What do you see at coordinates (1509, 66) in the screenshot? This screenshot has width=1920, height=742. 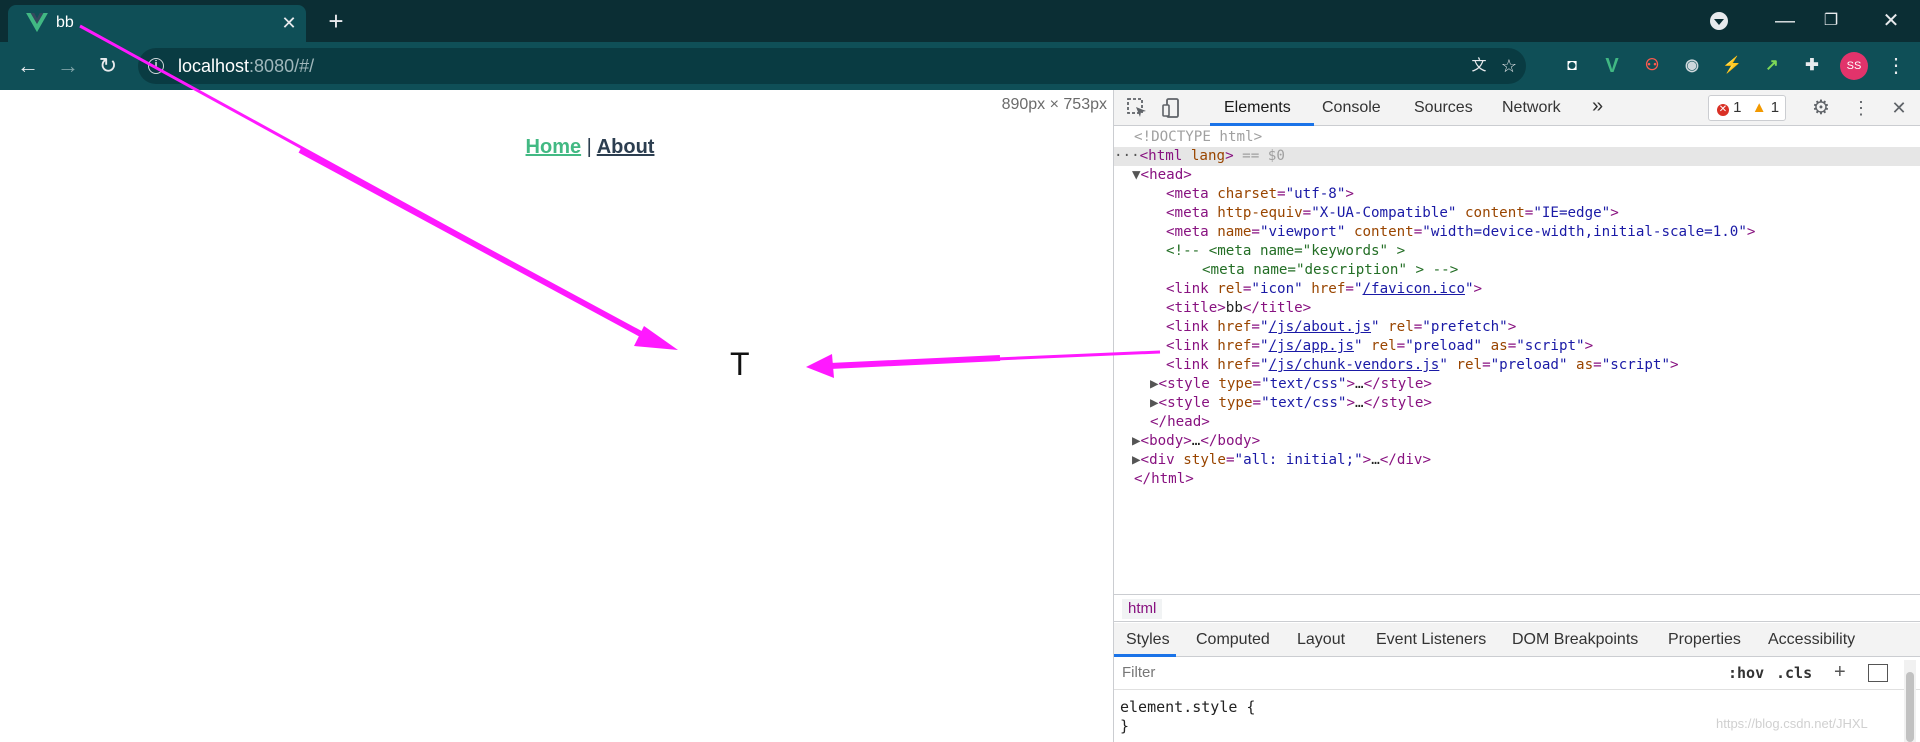 I see `bookmark-star-icon: ☆` at bounding box center [1509, 66].